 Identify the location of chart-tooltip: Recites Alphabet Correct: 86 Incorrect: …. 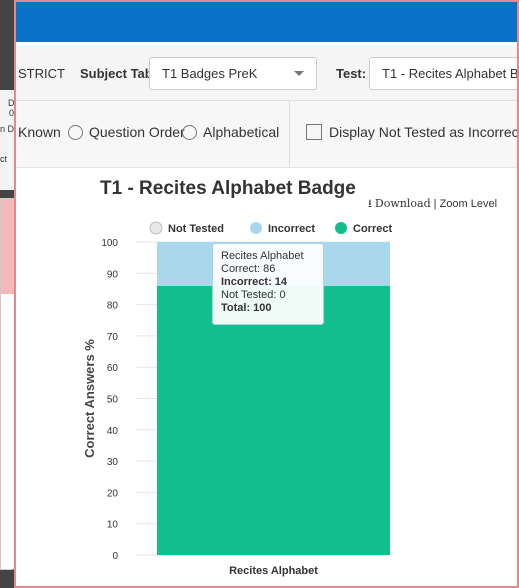
(268, 284).